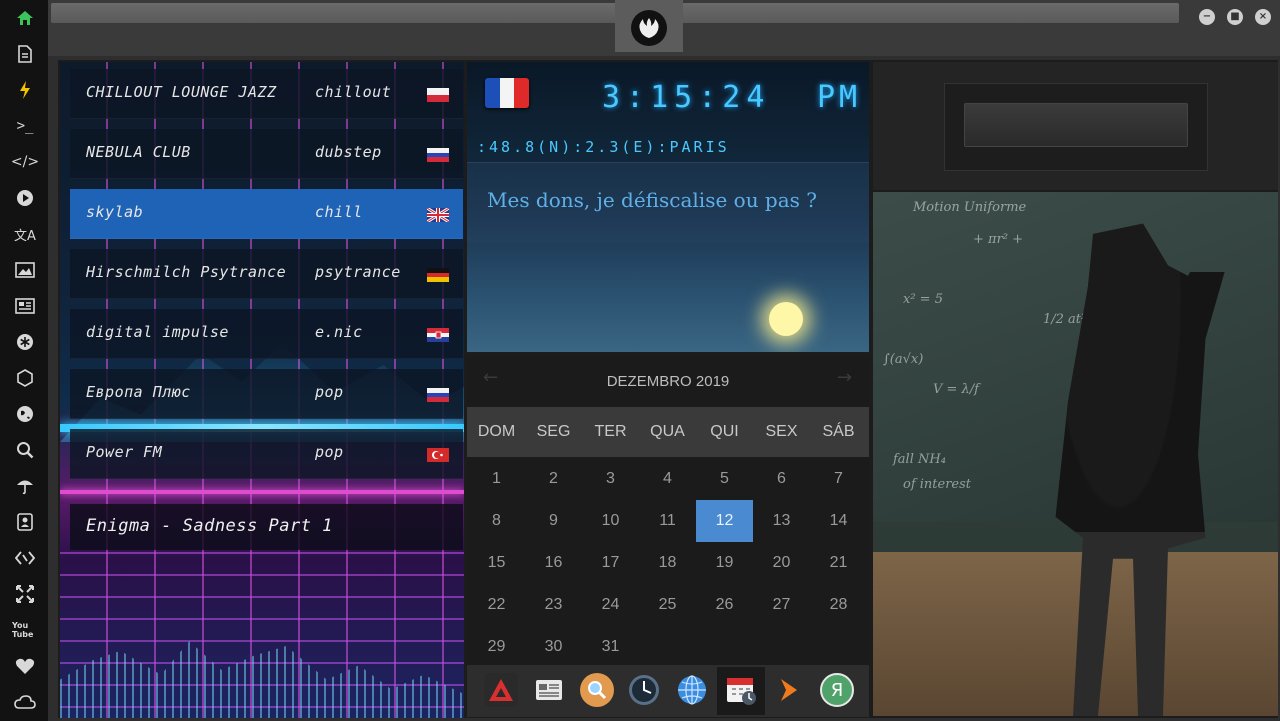 The image size is (1280, 721). I want to click on chalk-text: ∫(a√x), so click(903, 359).